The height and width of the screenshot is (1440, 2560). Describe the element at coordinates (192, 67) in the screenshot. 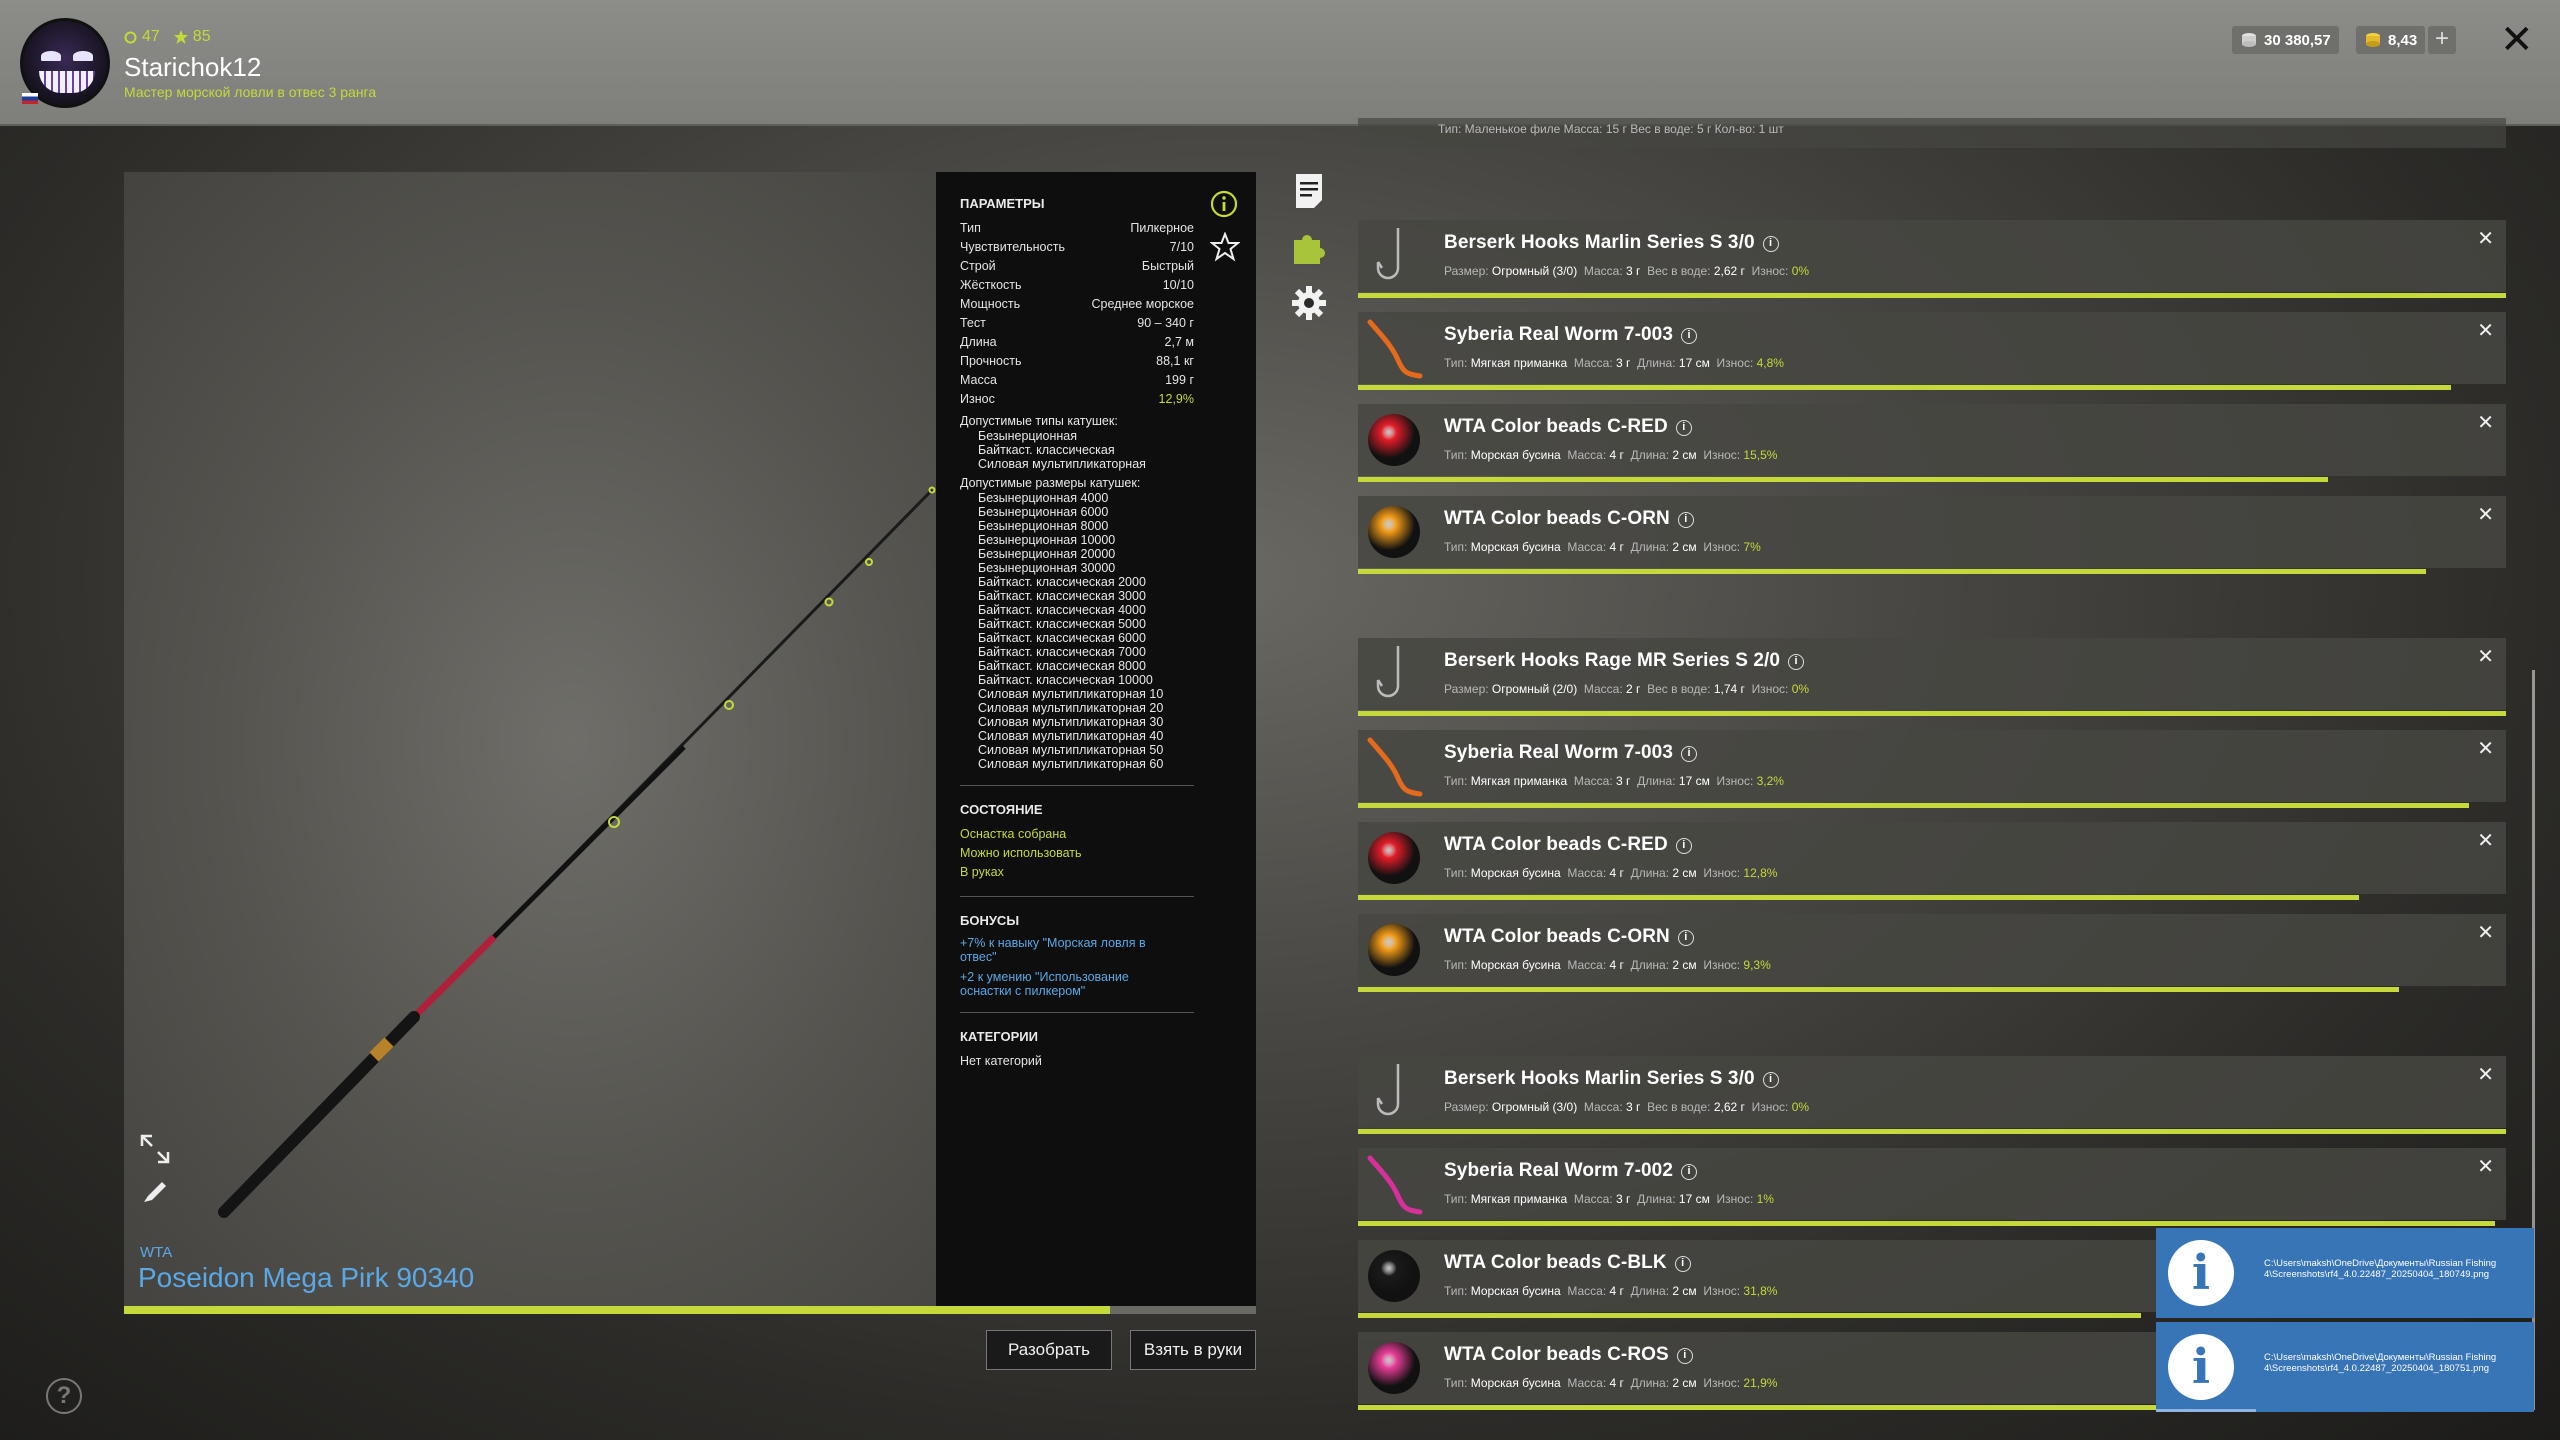

I see `player-name: Starichok12` at that location.